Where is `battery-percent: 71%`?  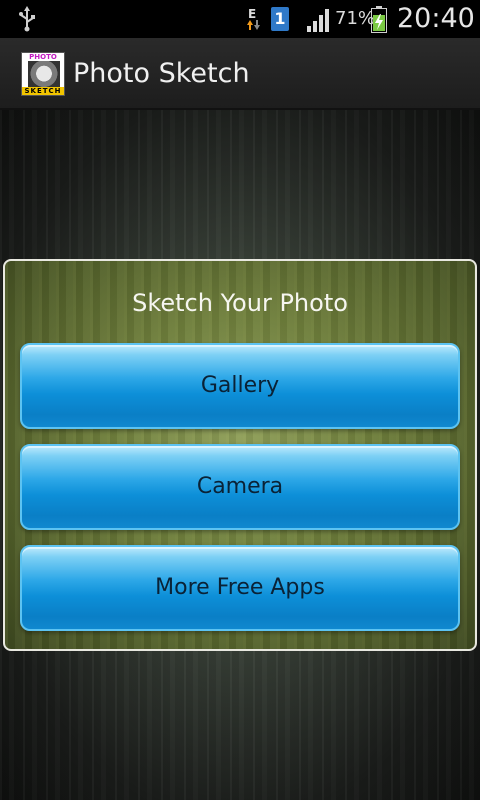 battery-percent: 71% is located at coordinates (355, 18).